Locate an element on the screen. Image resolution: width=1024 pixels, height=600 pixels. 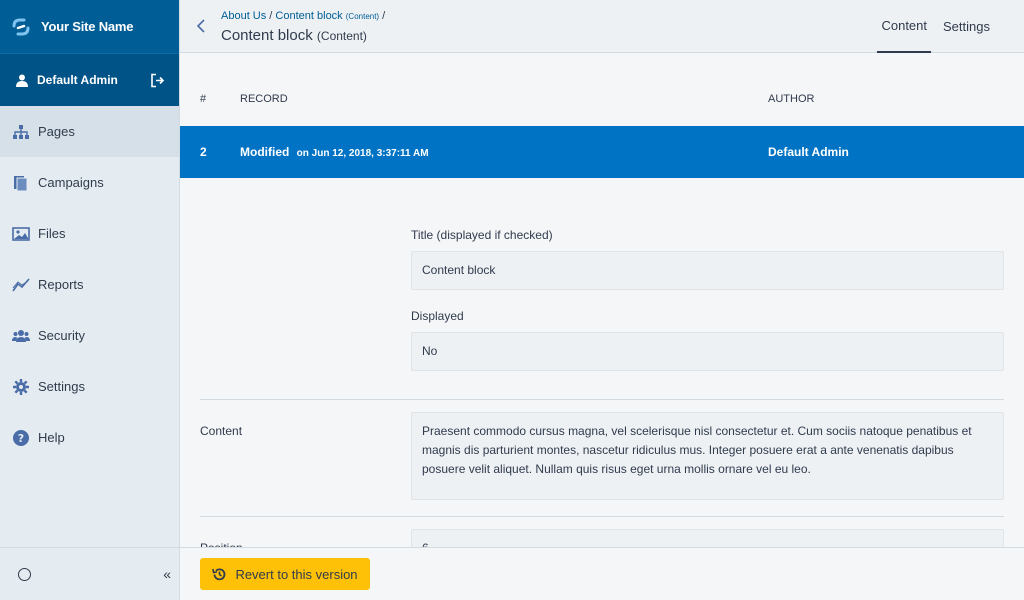
page-footer: Revert to this version is located at coordinates (602, 573).